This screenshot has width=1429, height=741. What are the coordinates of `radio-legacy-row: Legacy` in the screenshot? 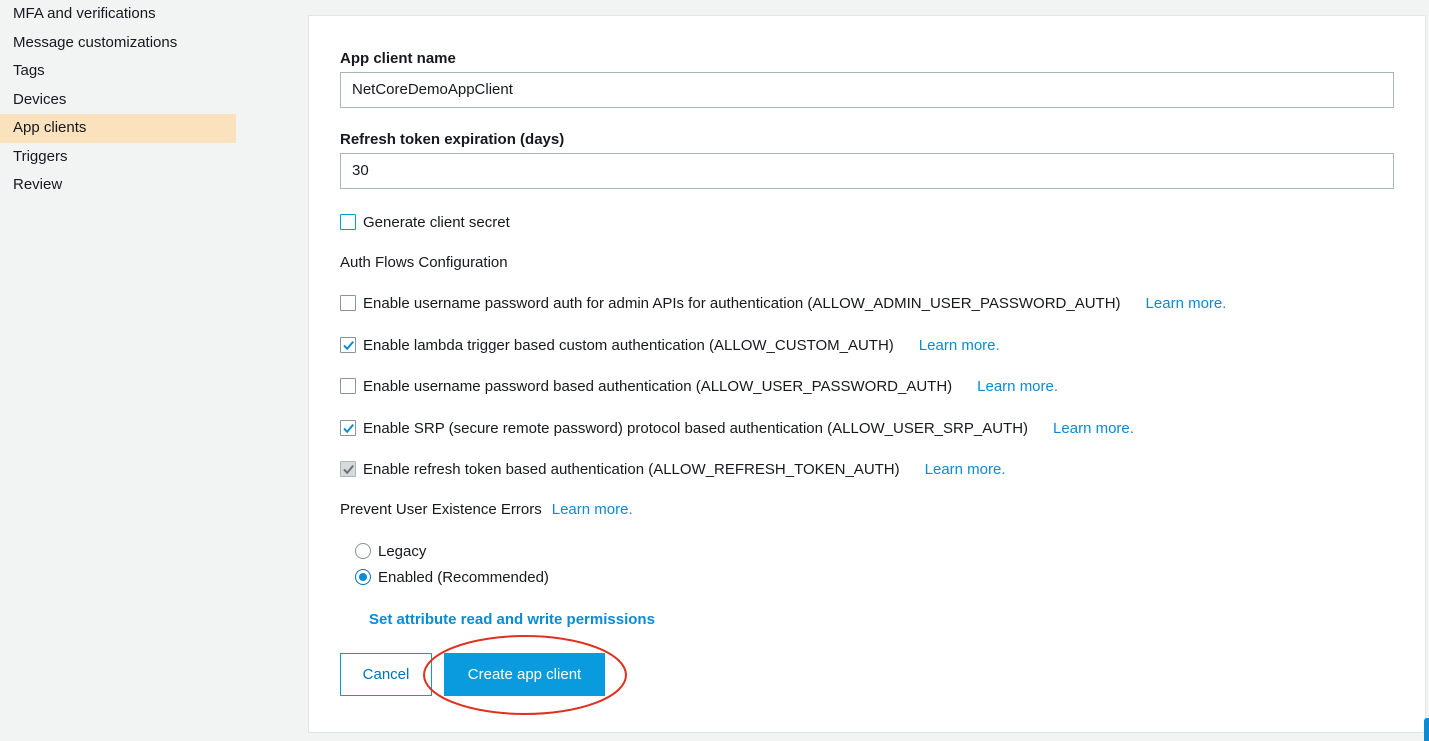 It's located at (390, 551).